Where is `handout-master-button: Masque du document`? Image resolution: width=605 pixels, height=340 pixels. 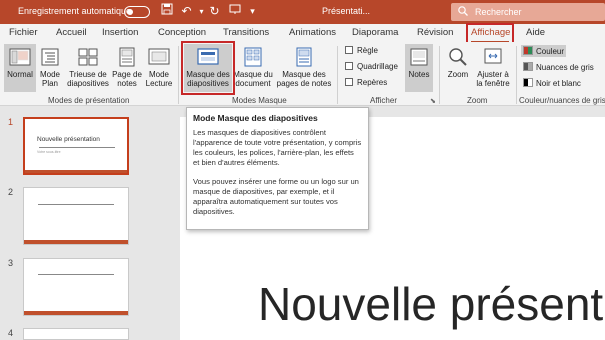
handout-master-button: Masque du document is located at coordinates (253, 68).